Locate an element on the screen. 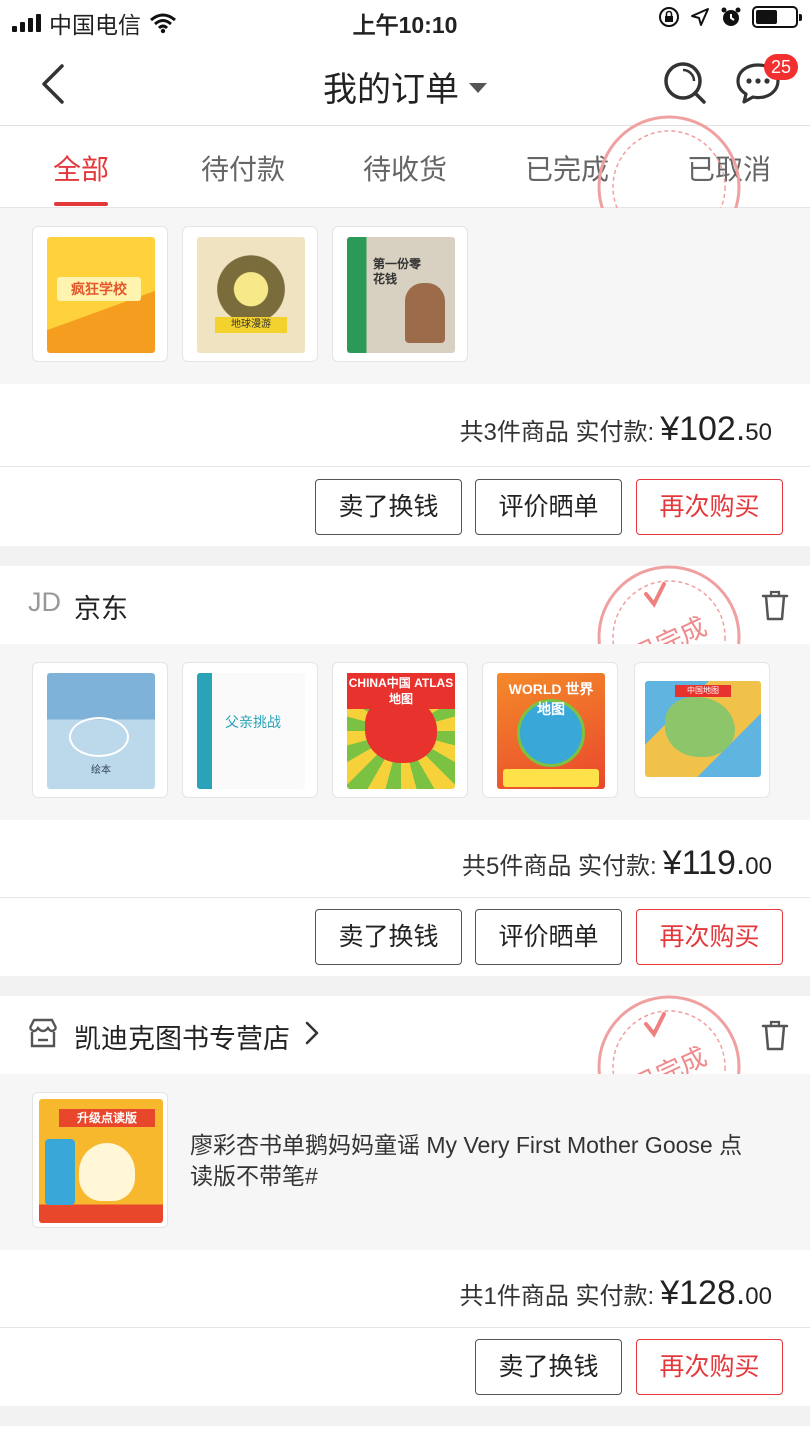 This screenshot has height=1440, width=810. cover-title: CHINA中国 ATLAS地图 is located at coordinates (401, 691).